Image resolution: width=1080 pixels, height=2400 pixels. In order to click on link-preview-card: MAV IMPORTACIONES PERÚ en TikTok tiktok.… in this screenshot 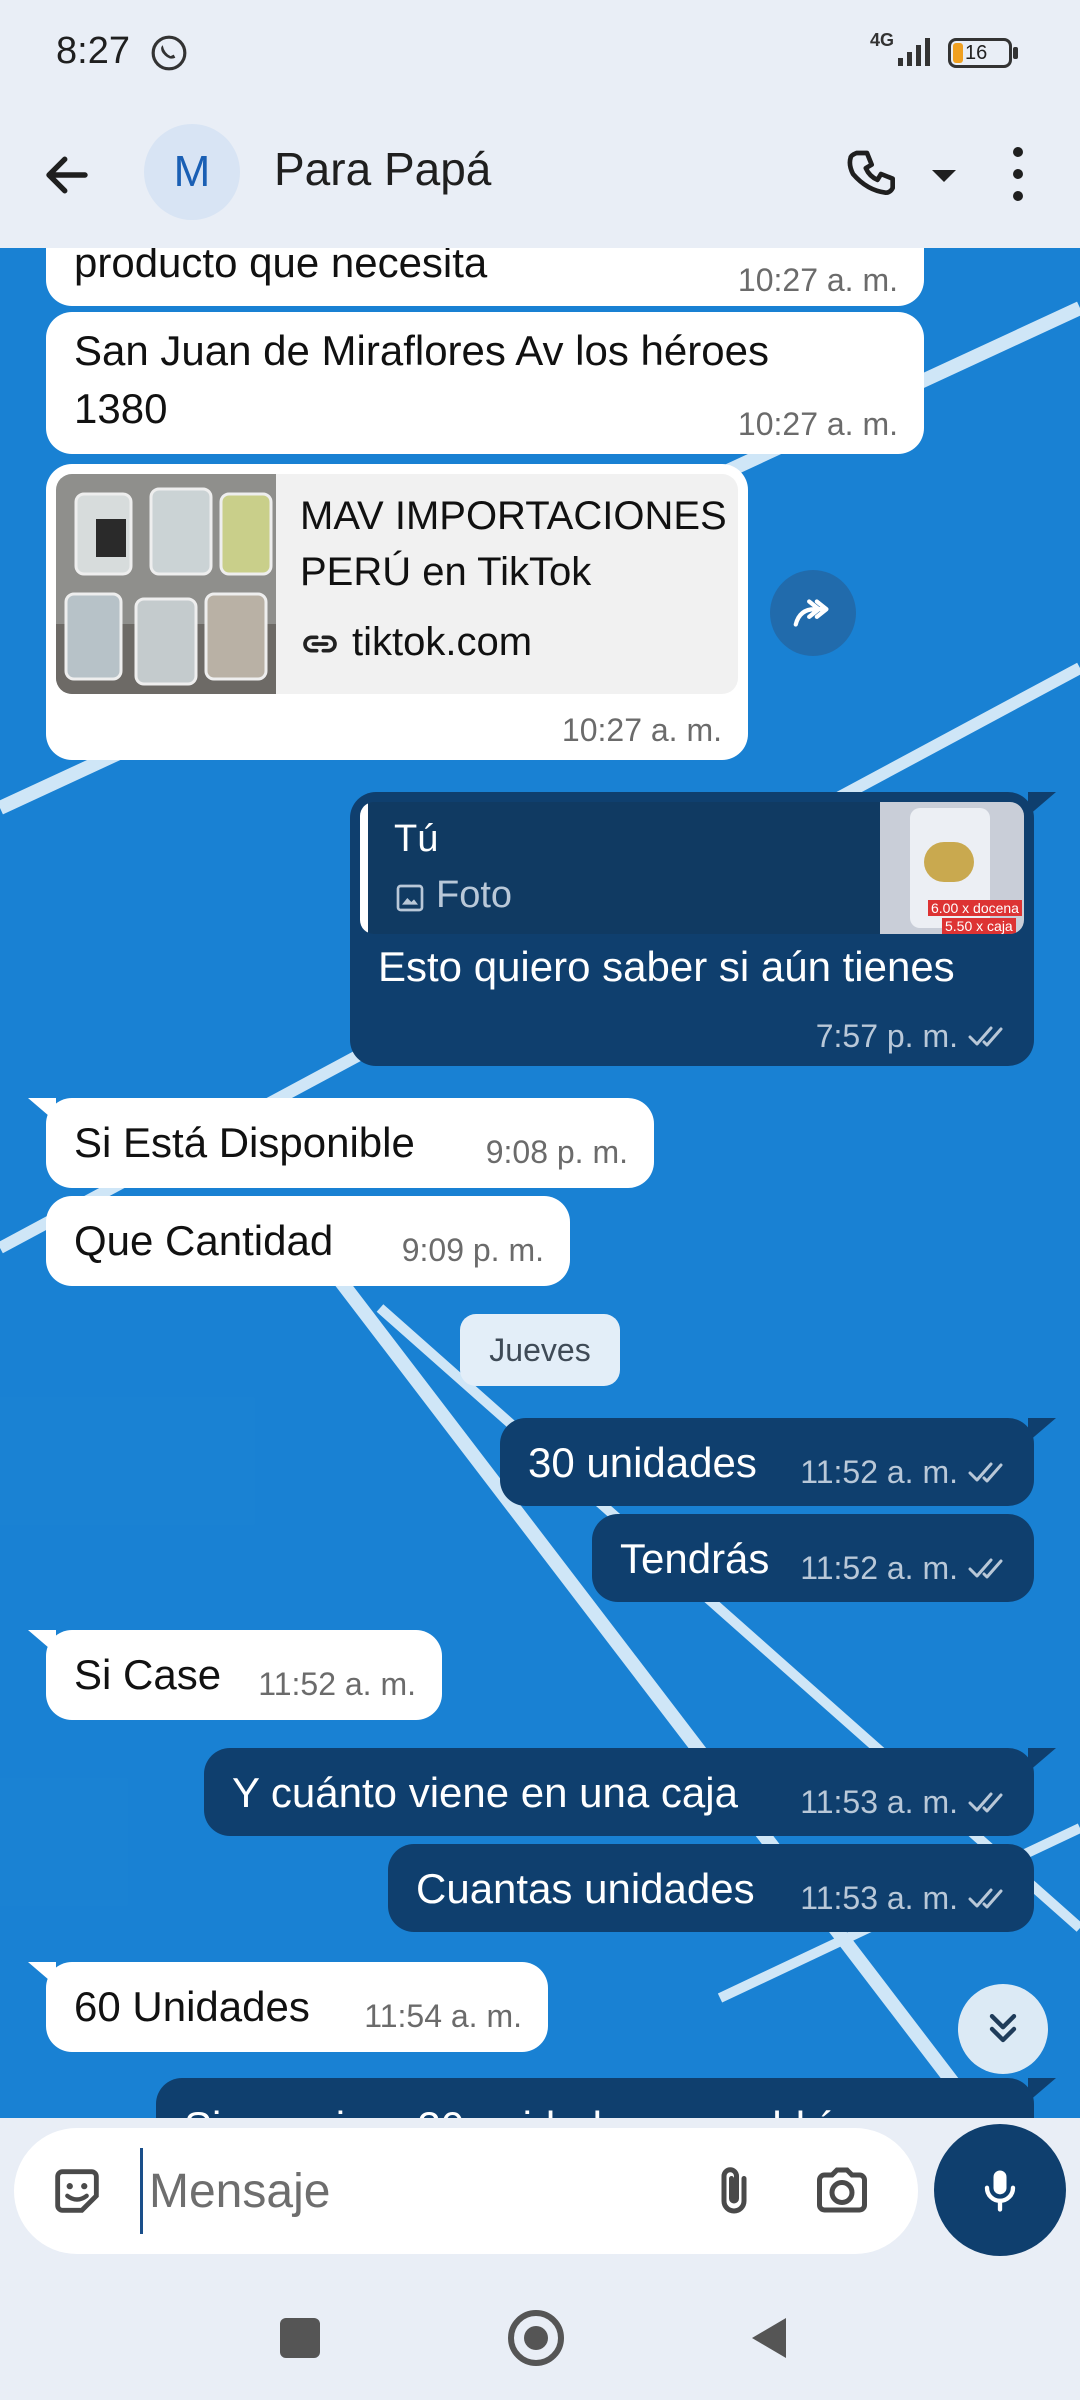, I will do `click(397, 584)`.